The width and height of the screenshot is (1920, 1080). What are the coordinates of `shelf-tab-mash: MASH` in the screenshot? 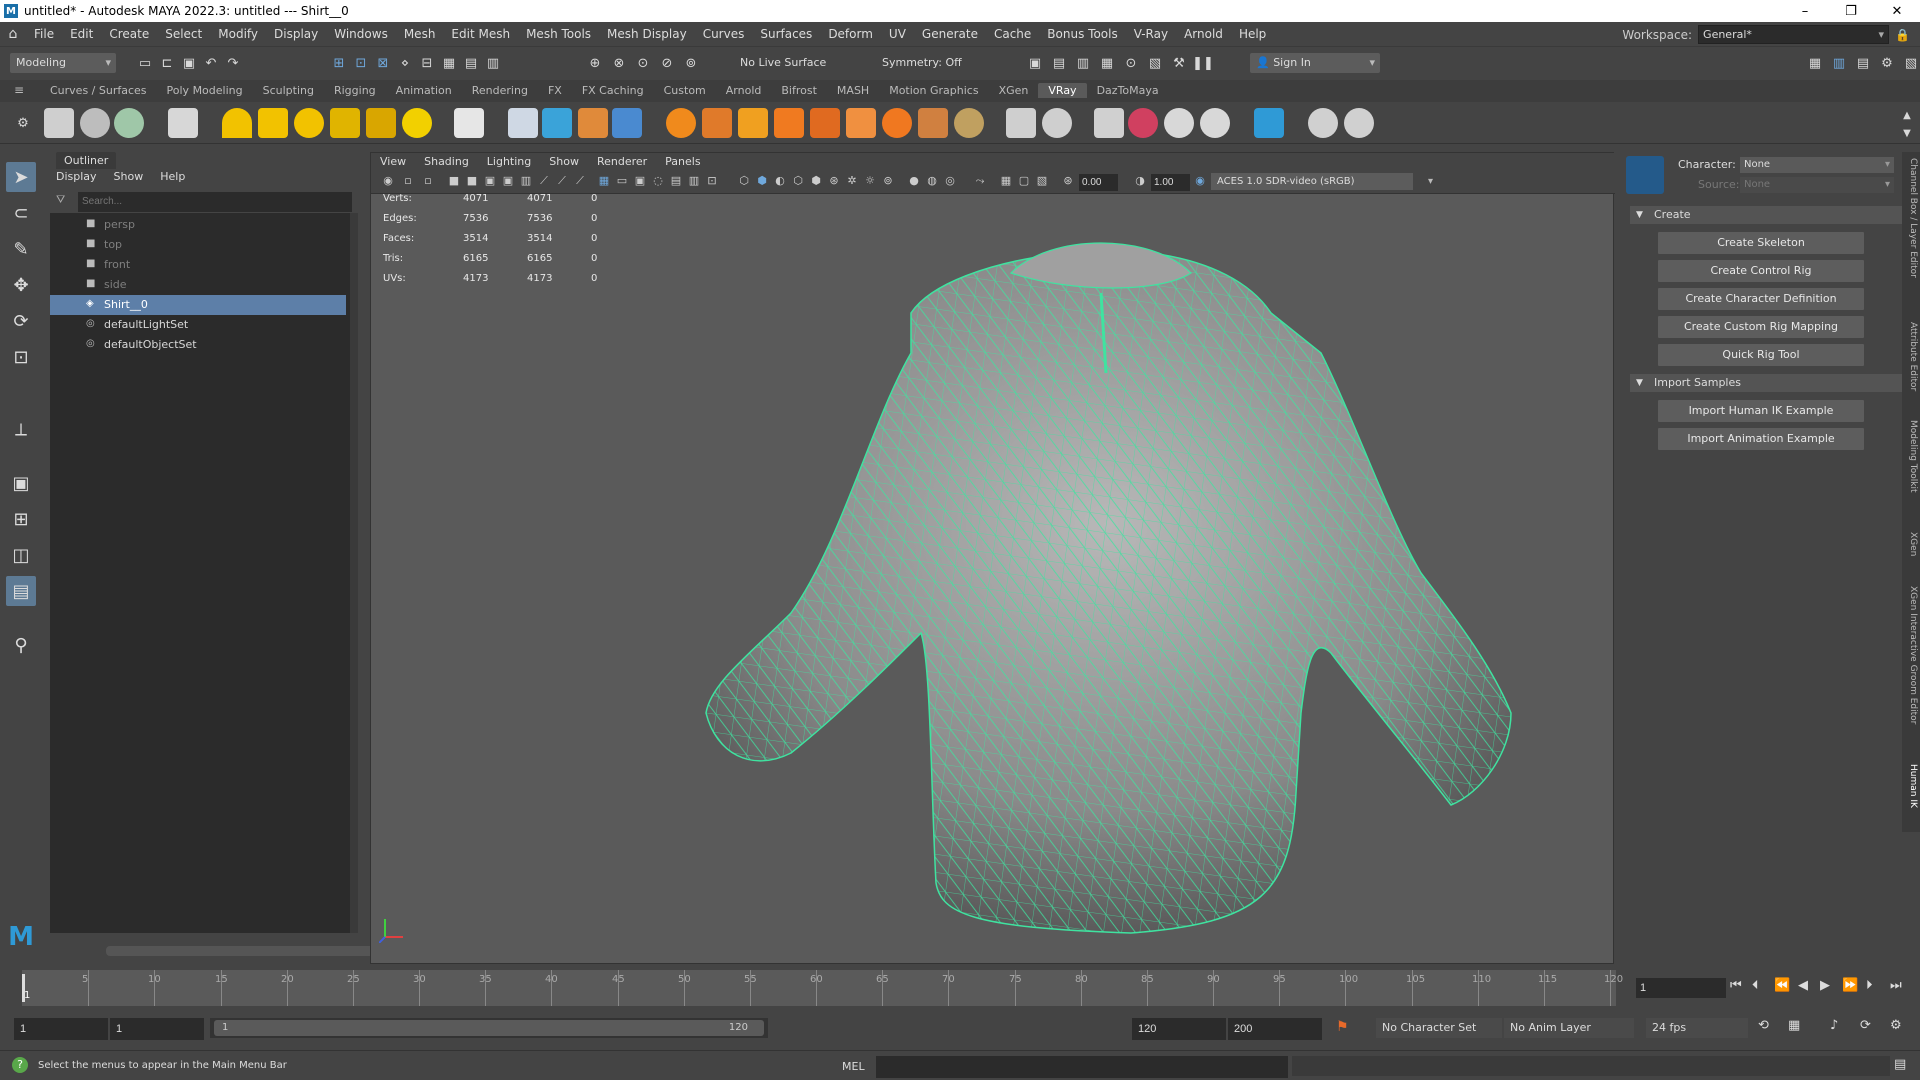 It's located at (853, 90).